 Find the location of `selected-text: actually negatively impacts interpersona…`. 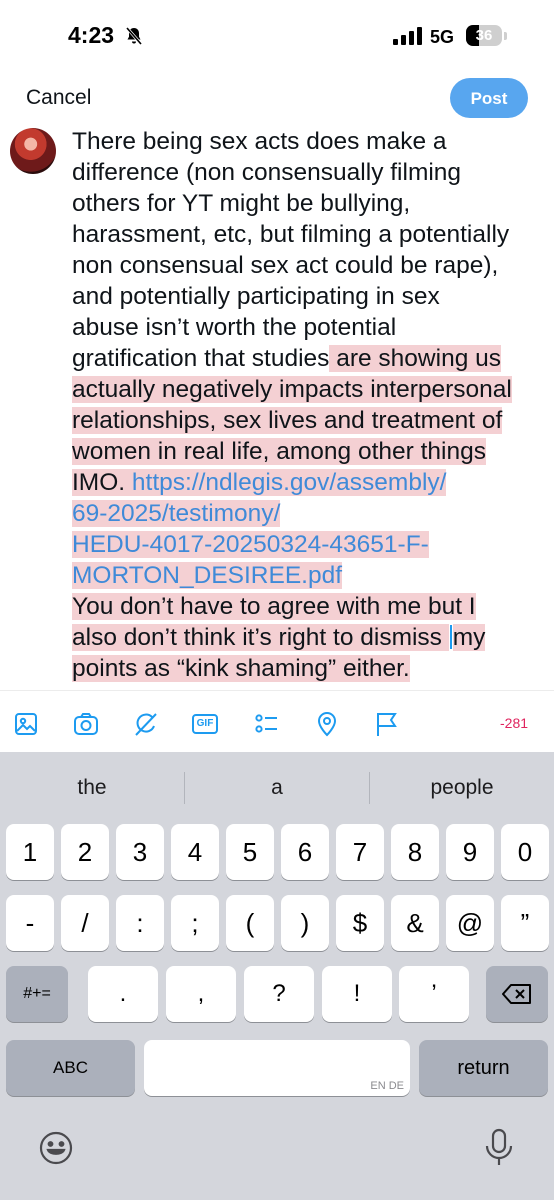

selected-text: actually negatively impacts interpersona… is located at coordinates (292, 389).